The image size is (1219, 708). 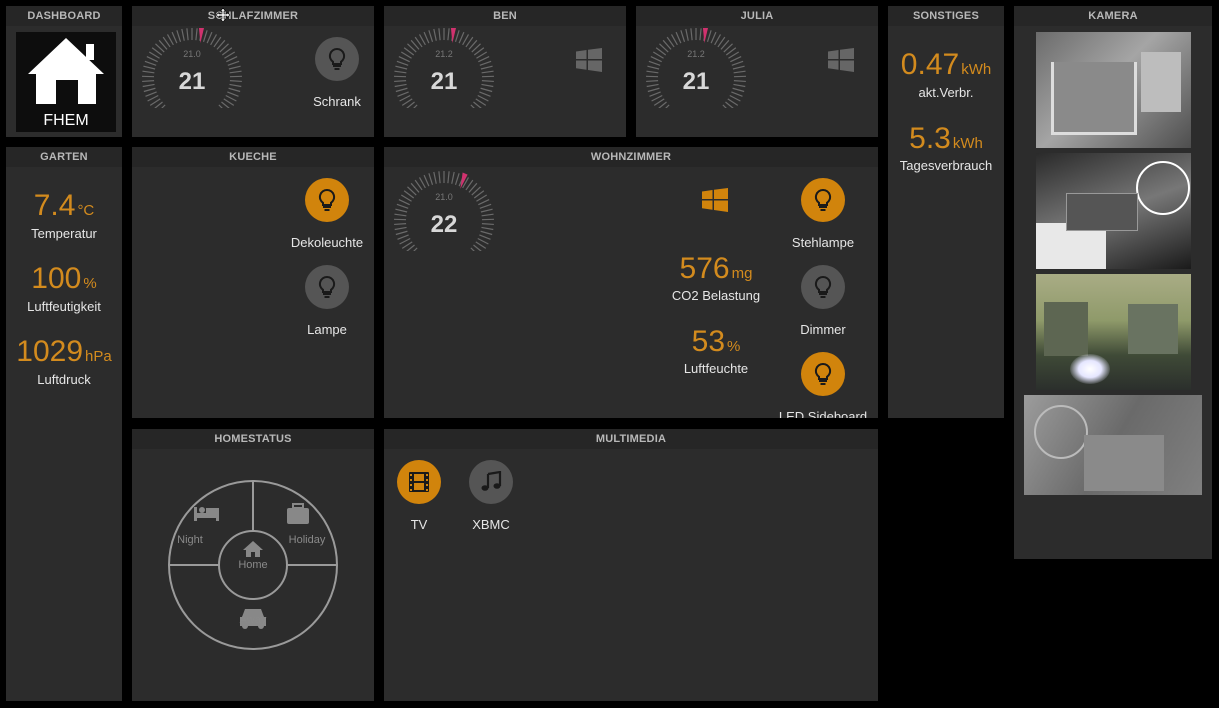 What do you see at coordinates (704, 268) in the screenshot?
I see `value-number: 576` at bounding box center [704, 268].